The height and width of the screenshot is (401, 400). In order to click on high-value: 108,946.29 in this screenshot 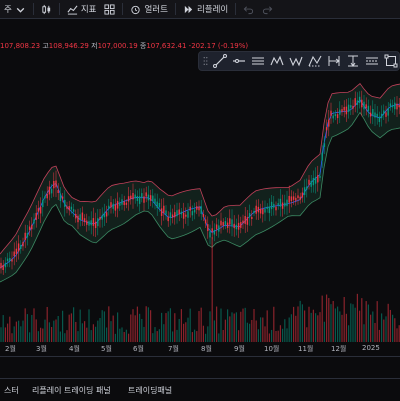, I will do `click(68, 46)`.